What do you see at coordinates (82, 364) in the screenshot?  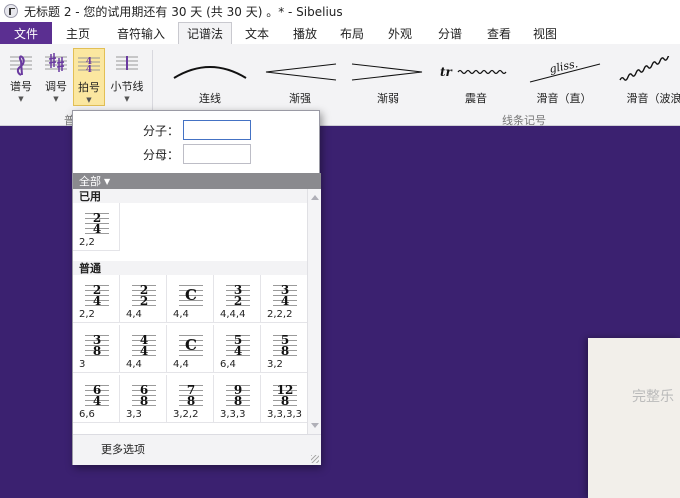 I see `beam-grouping-label: 3` at bounding box center [82, 364].